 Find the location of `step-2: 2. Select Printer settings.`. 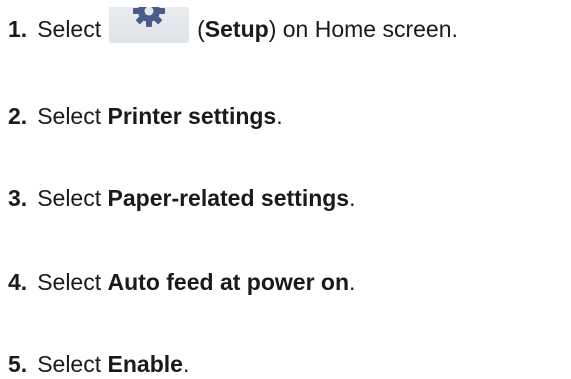

step-2: 2. Select Printer settings. is located at coordinates (145, 116).